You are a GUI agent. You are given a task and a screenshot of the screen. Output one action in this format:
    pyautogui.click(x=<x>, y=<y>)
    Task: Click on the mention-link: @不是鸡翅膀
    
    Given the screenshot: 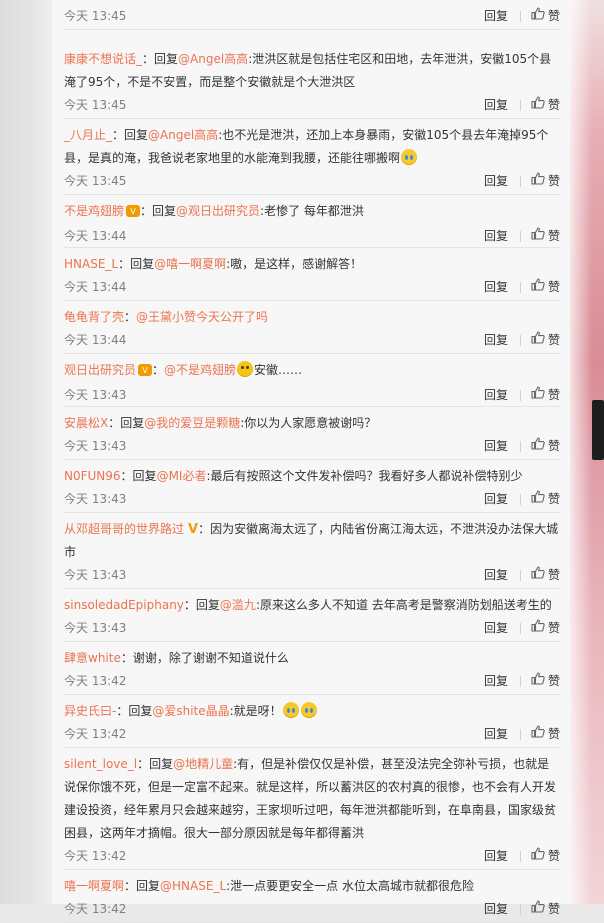 What is the action you would take?
    pyautogui.click(x=200, y=370)
    